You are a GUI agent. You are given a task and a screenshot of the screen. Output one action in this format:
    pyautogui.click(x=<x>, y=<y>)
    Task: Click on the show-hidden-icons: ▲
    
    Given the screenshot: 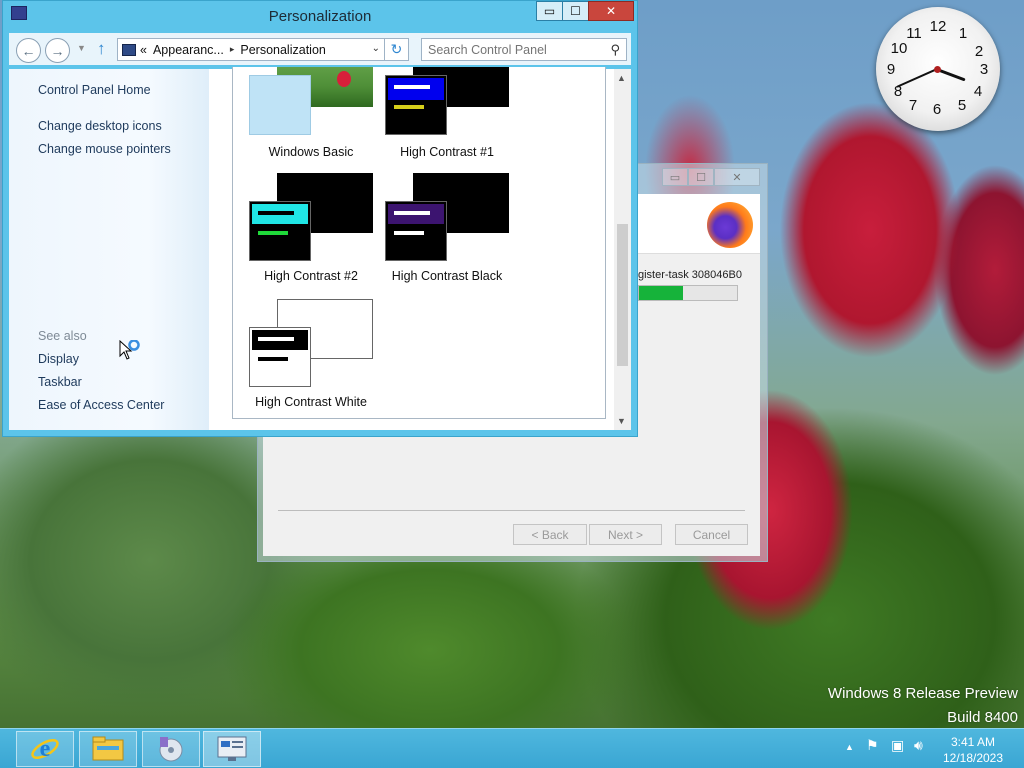 What is the action you would take?
    pyautogui.click(x=849, y=747)
    